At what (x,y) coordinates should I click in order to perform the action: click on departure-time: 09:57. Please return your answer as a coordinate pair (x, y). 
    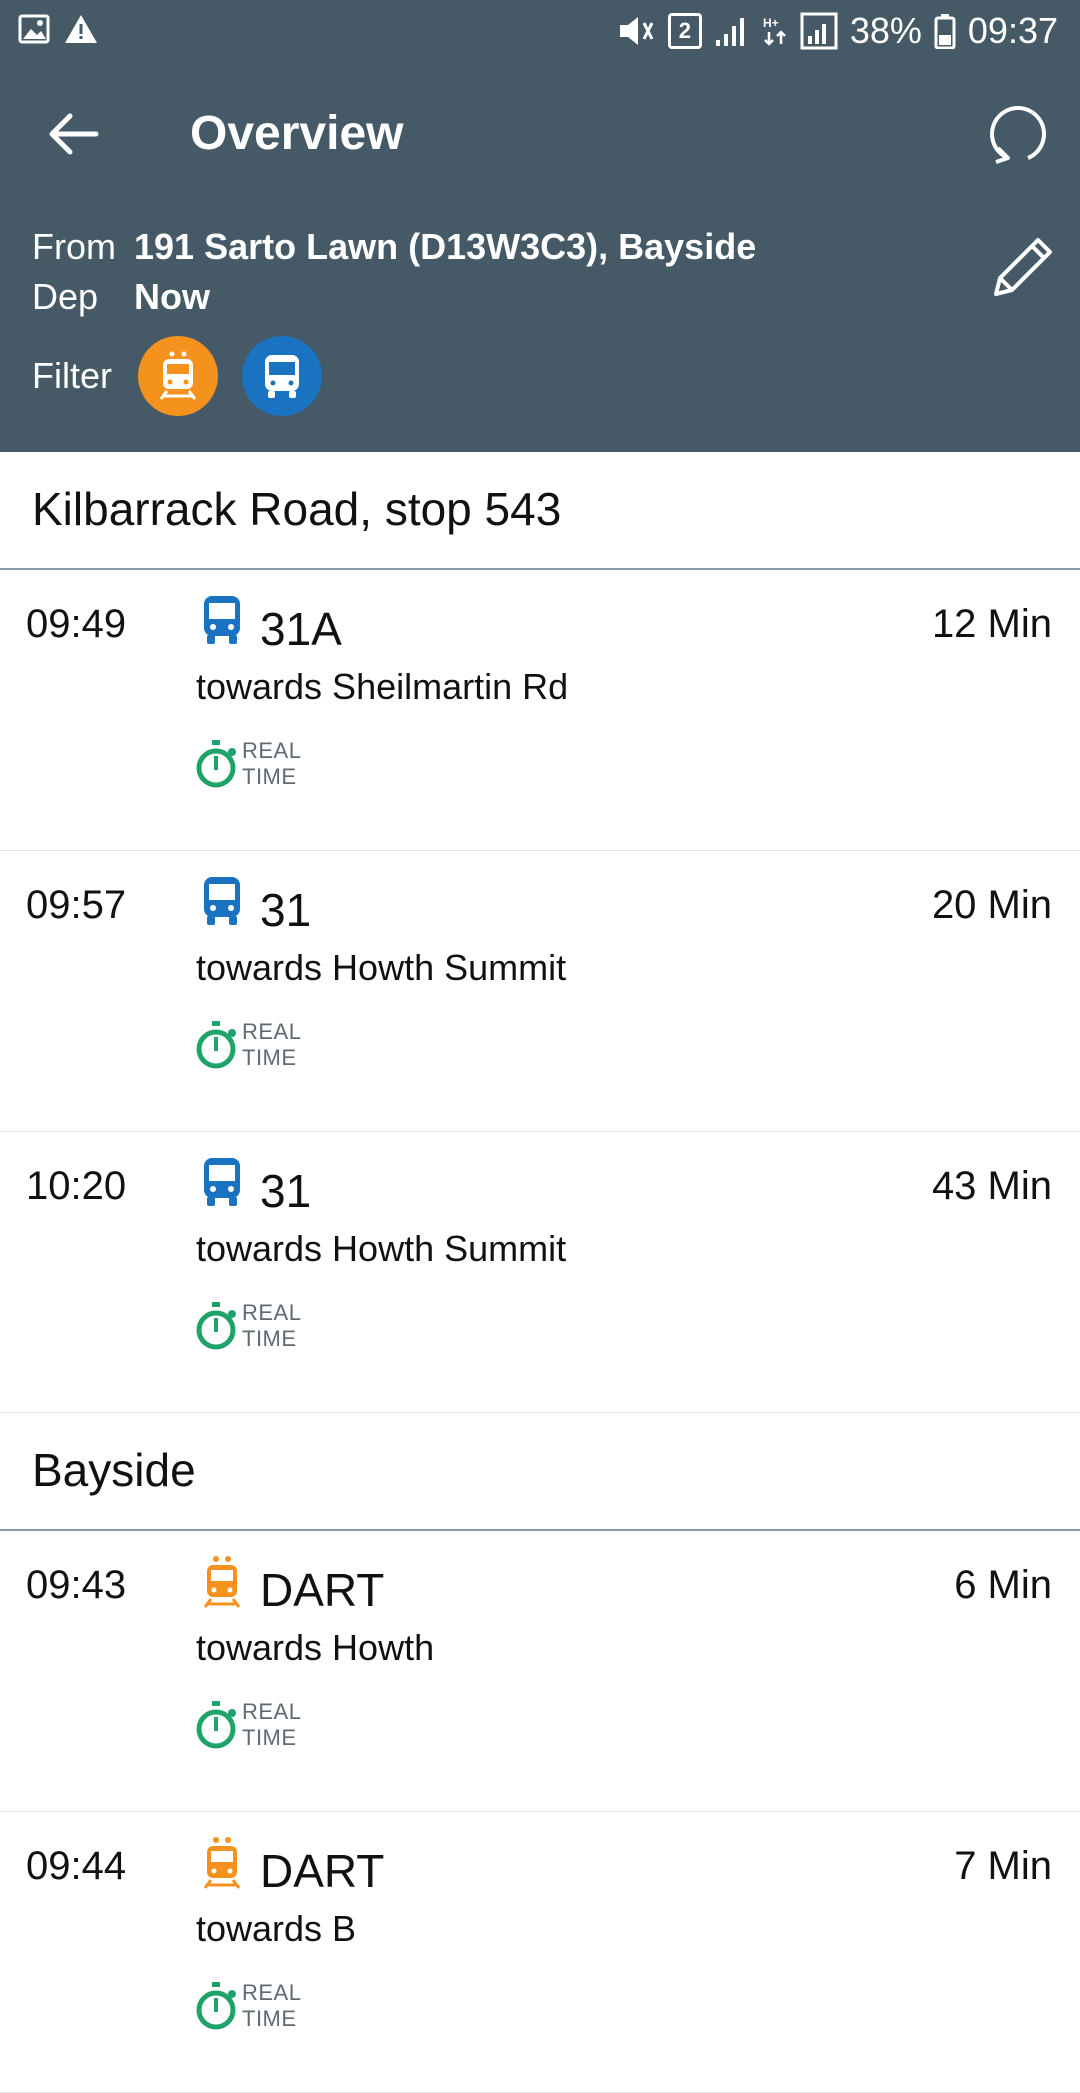
    Looking at the image, I should click on (76, 905).